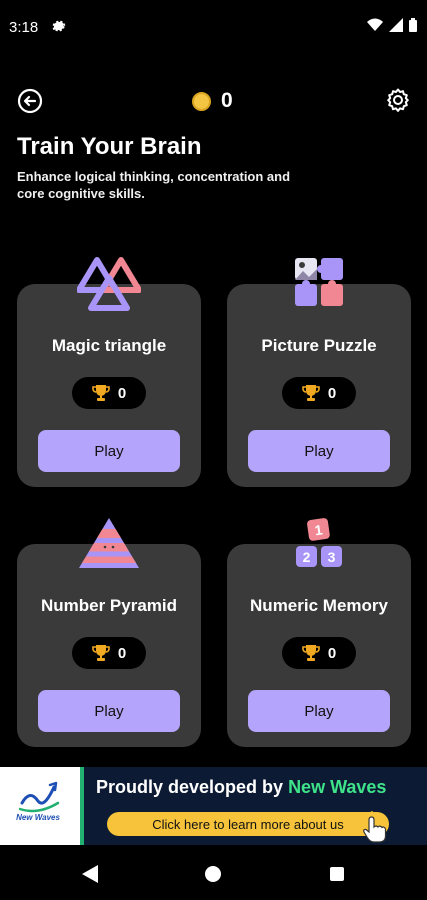  I want to click on pyramid-icon, so click(109, 543).